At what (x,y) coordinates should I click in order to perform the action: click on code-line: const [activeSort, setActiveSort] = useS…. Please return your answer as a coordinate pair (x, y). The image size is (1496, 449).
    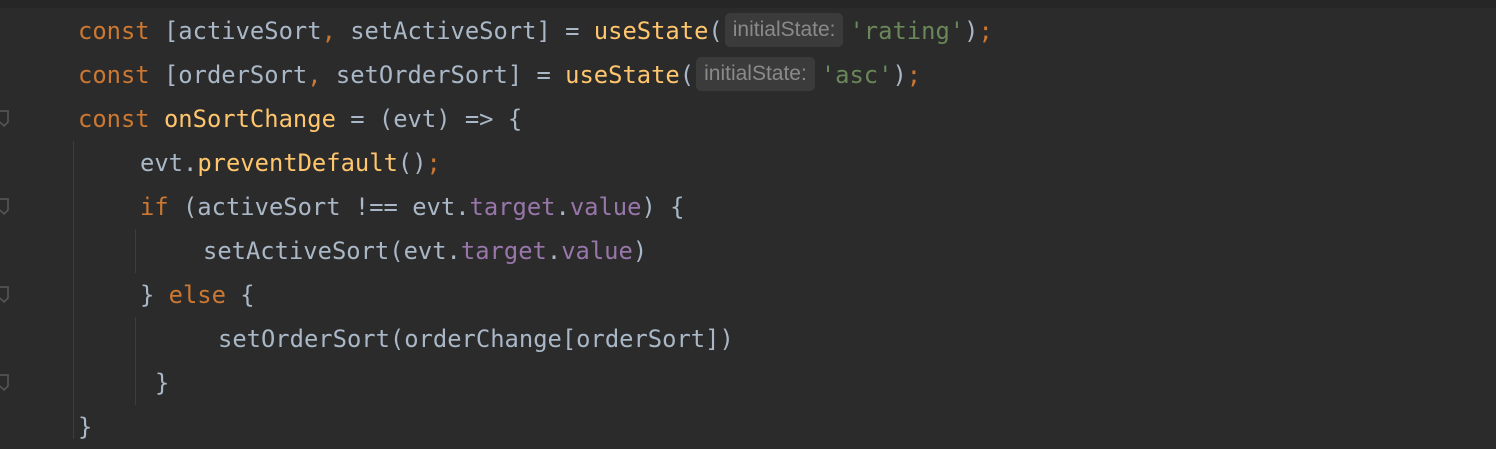
    Looking at the image, I should click on (496, 31).